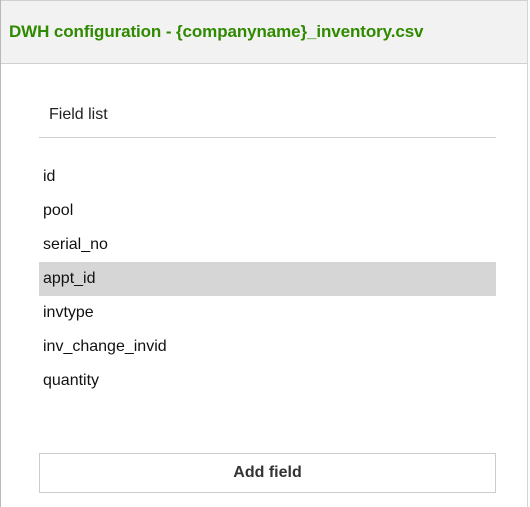 The image size is (530, 507). What do you see at coordinates (267, 381) in the screenshot?
I see `field-item-quantity: quantity` at bounding box center [267, 381].